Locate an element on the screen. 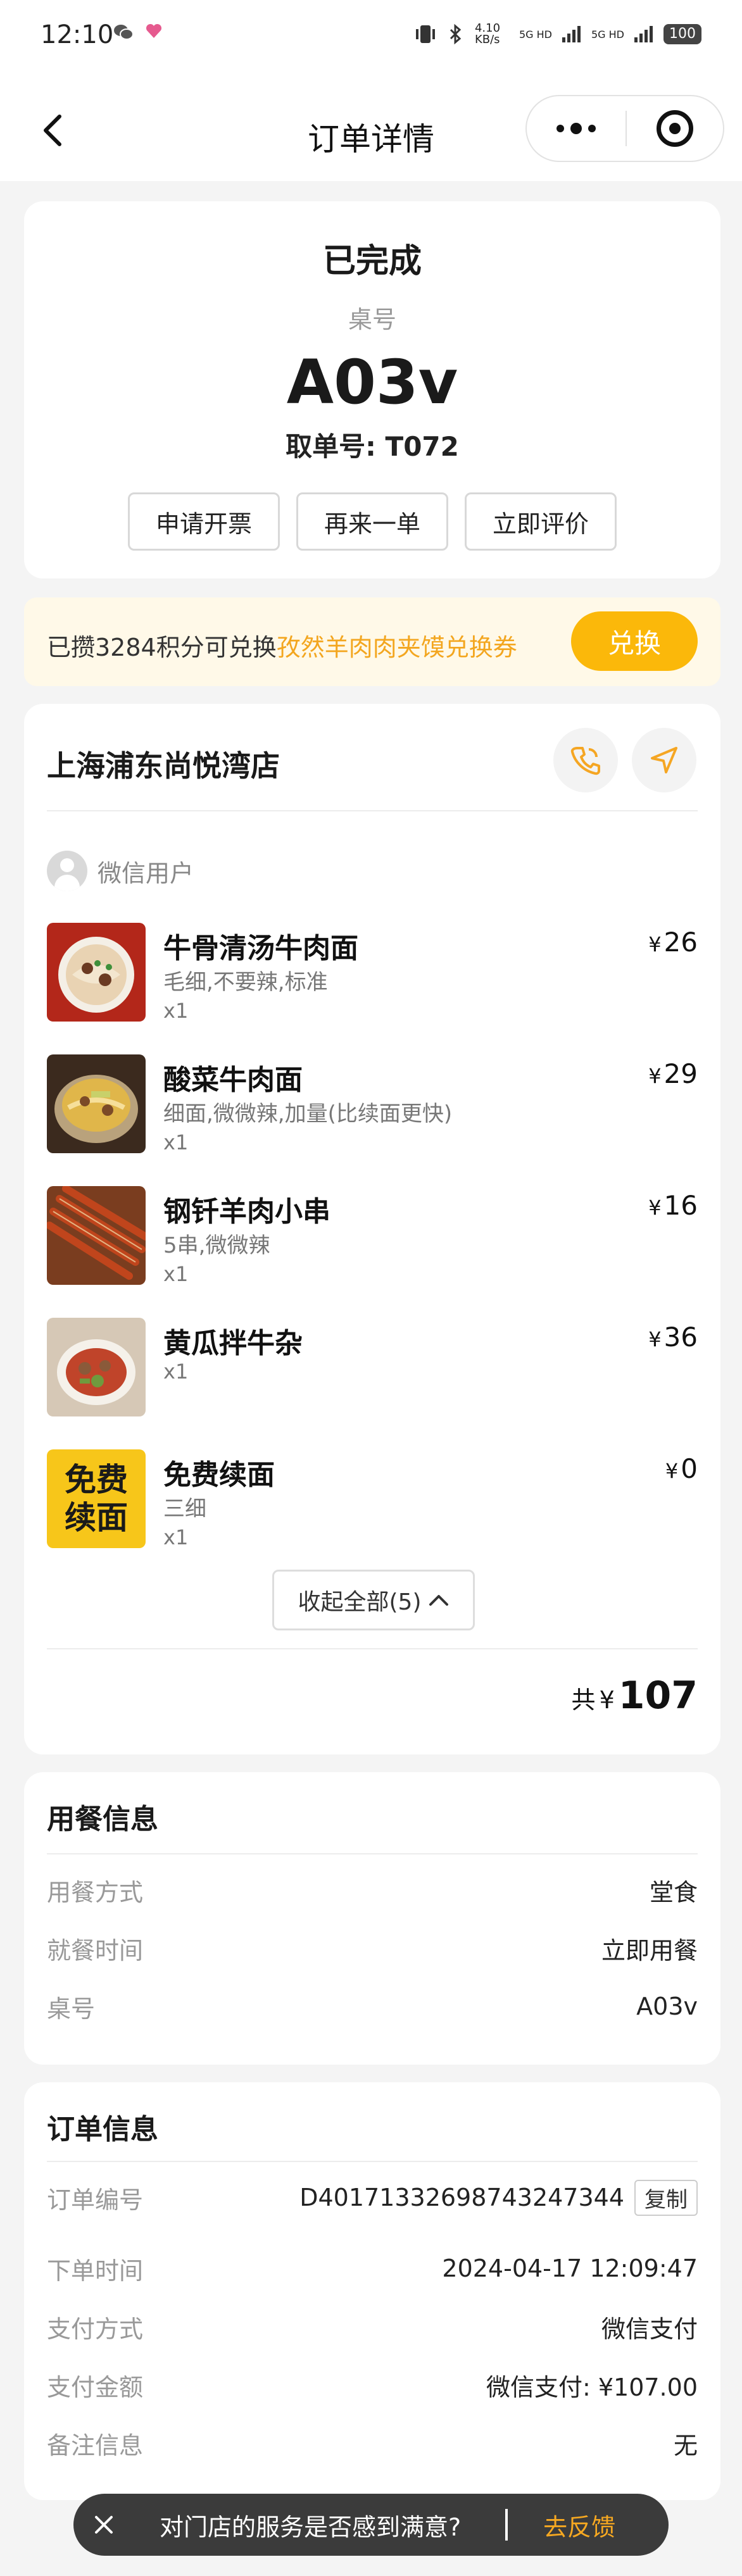 The width and height of the screenshot is (742, 2576). store-name: 上海浦东尚悦湾店 is located at coordinates (163, 766).